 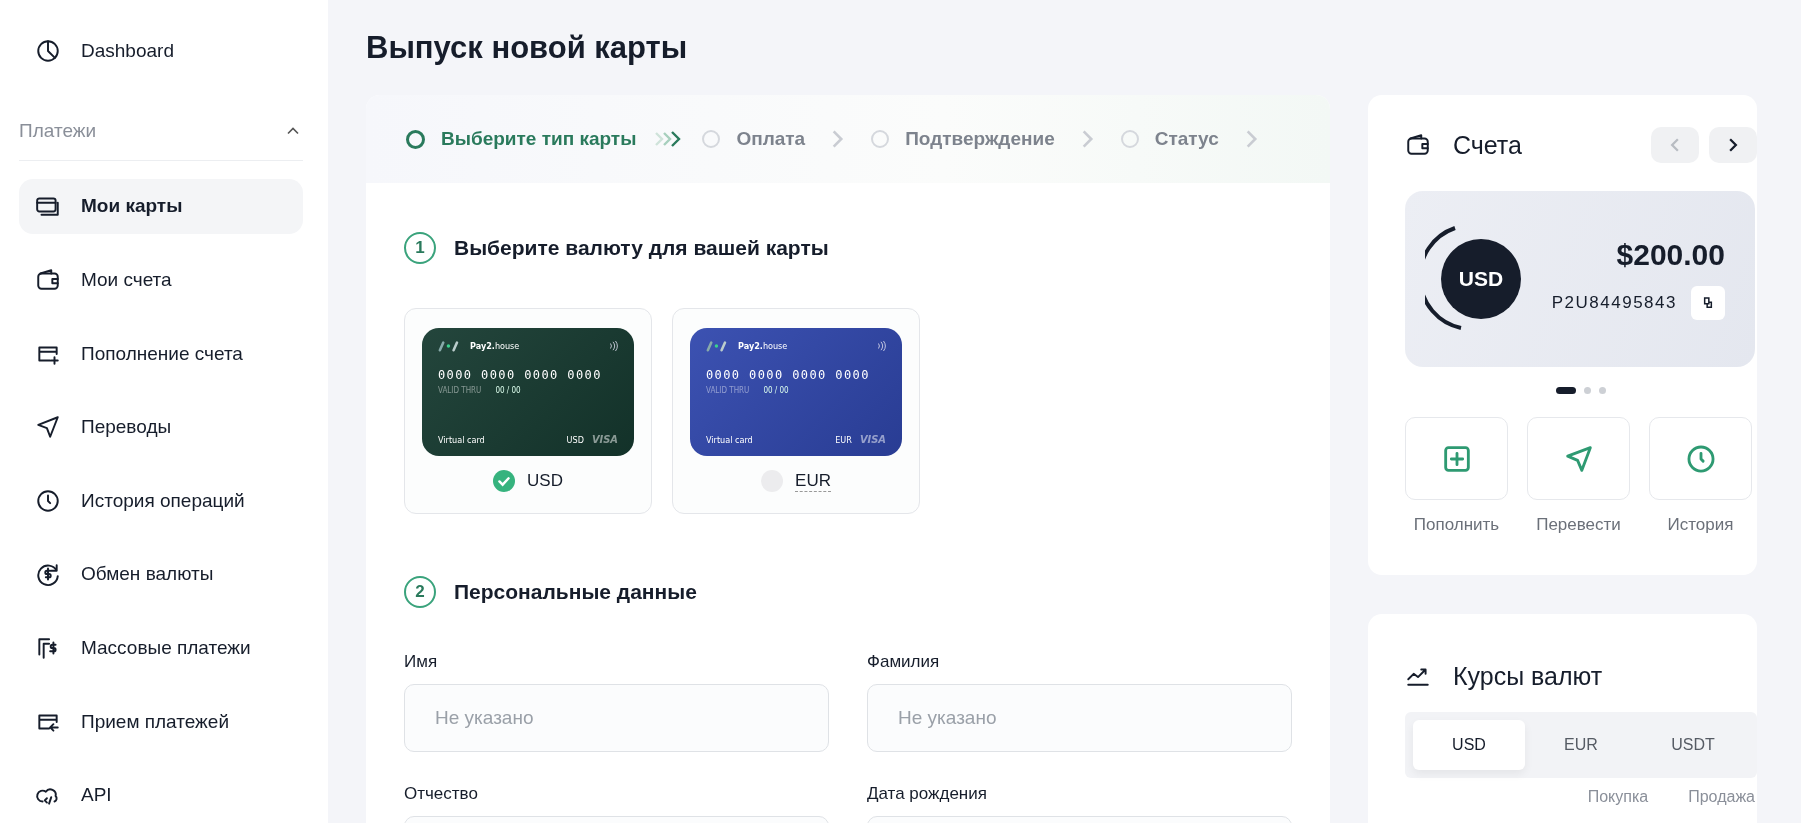 I want to click on section-title: Платежи, so click(x=58, y=130).